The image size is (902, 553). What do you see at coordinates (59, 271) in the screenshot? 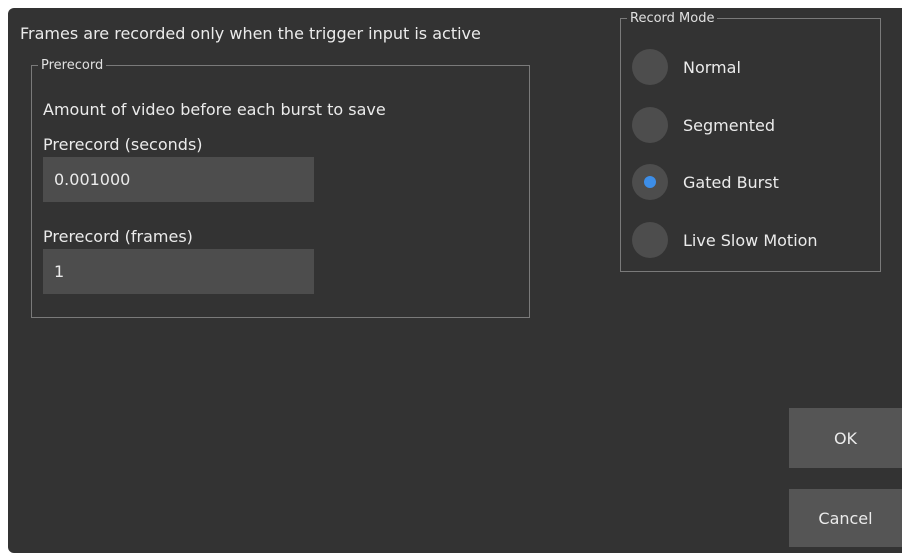
I see `prerecord-frames-value: 1` at bounding box center [59, 271].